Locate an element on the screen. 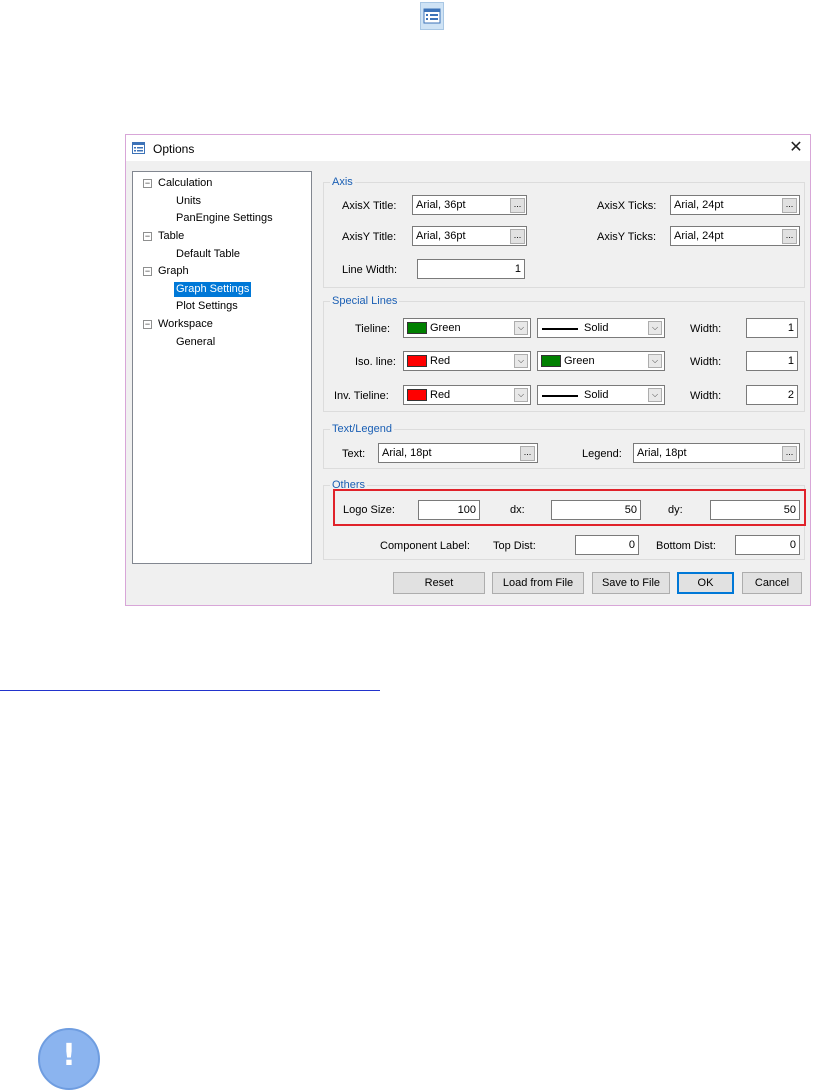 The image size is (813, 1090). top-dist-field: 0 is located at coordinates (607, 545).